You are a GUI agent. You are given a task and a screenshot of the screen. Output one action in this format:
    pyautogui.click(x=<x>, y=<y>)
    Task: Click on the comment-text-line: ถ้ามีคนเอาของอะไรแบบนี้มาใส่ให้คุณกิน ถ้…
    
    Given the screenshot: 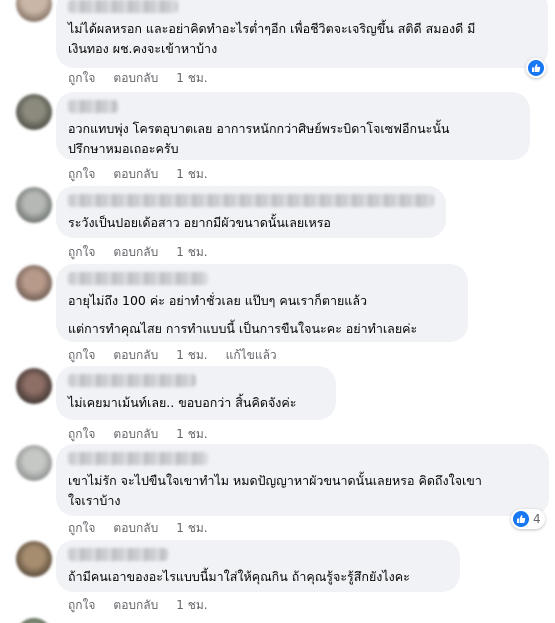 What is the action you would take?
    pyautogui.click(x=239, y=576)
    